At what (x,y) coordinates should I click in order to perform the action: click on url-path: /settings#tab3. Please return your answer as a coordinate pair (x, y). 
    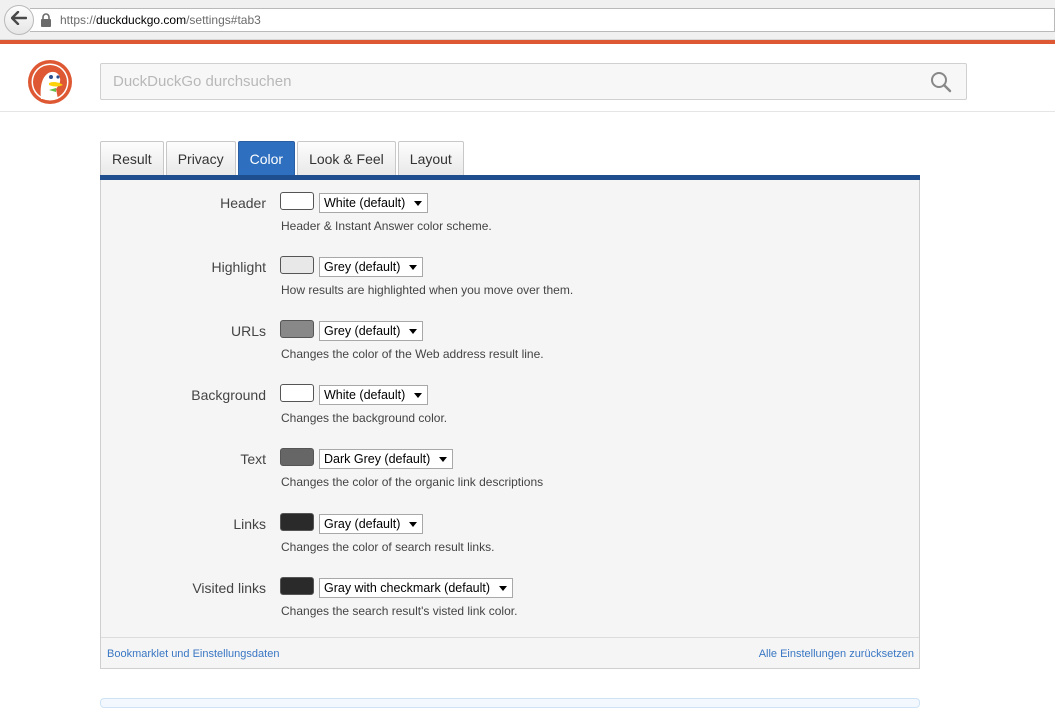
    Looking at the image, I should click on (223, 20).